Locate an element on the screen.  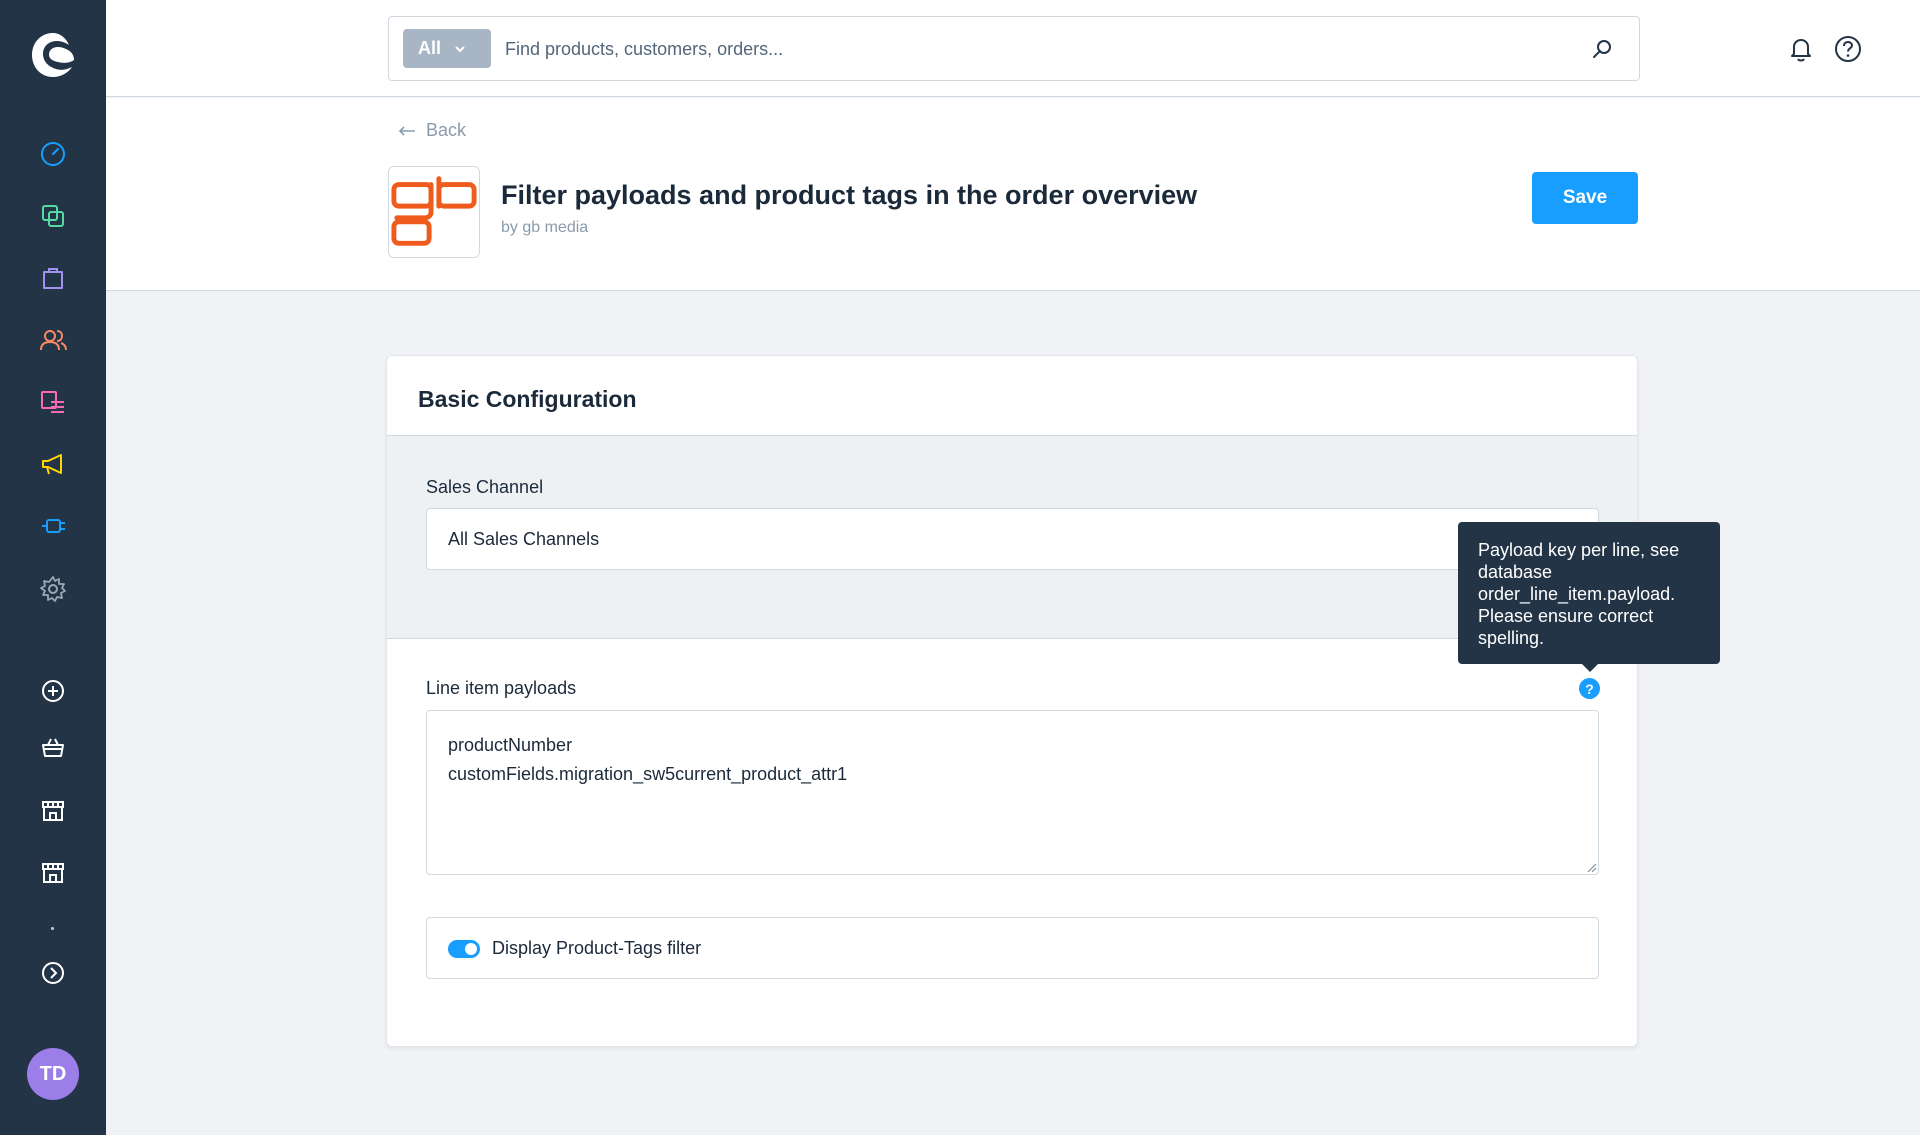
arrow-left-icon is located at coordinates (406, 130).